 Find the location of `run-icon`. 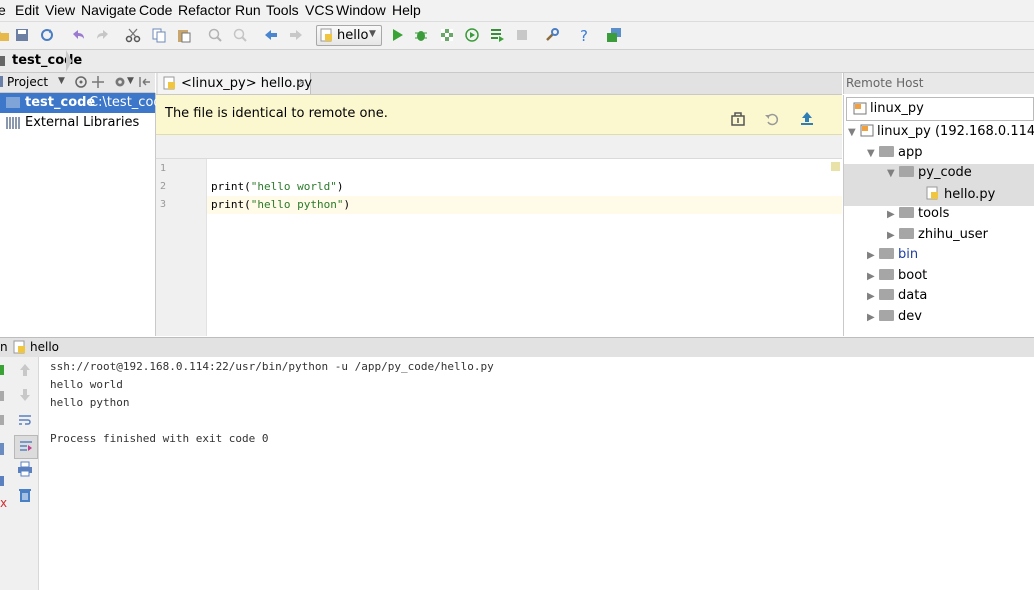

run-icon is located at coordinates (397, 35).